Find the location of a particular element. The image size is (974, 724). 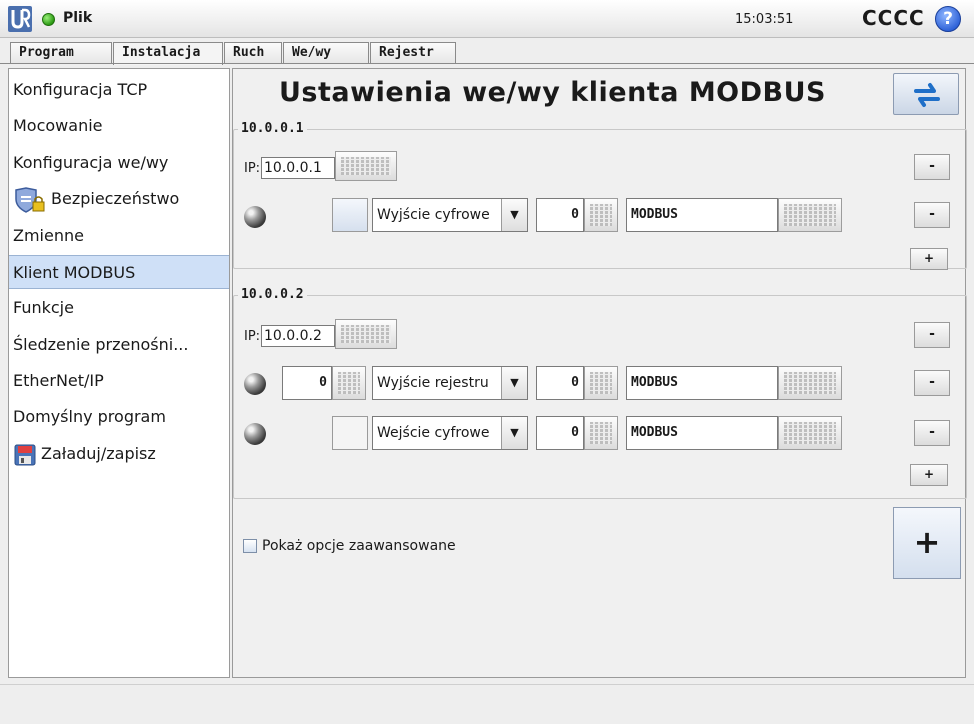

ur-logo-icon is located at coordinates (20, 19).